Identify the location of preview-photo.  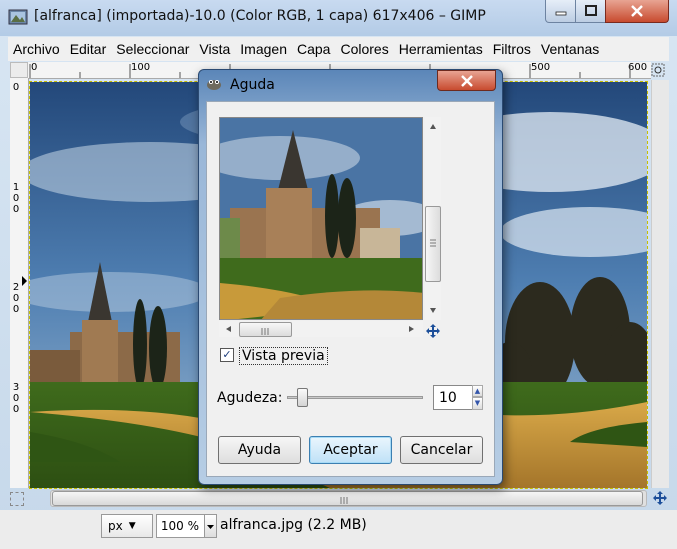
(321, 218).